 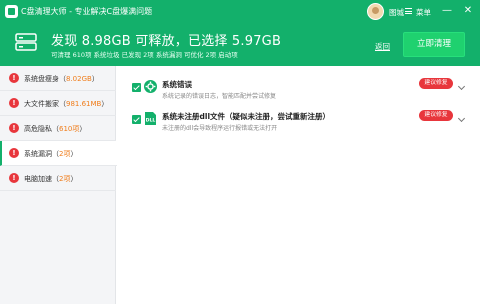 What do you see at coordinates (382, 46) in the screenshot?
I see `back-link: 返回` at bounding box center [382, 46].